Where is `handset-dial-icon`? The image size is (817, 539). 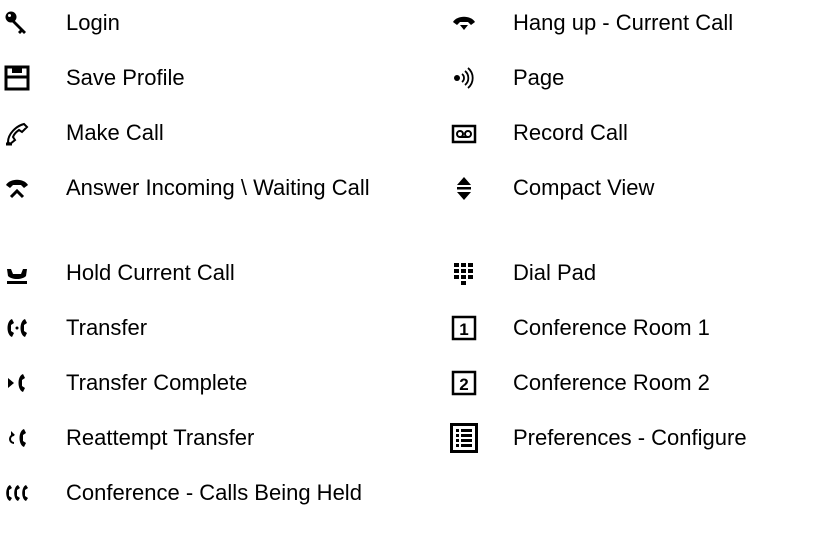 handset-dial-icon is located at coordinates (17, 133).